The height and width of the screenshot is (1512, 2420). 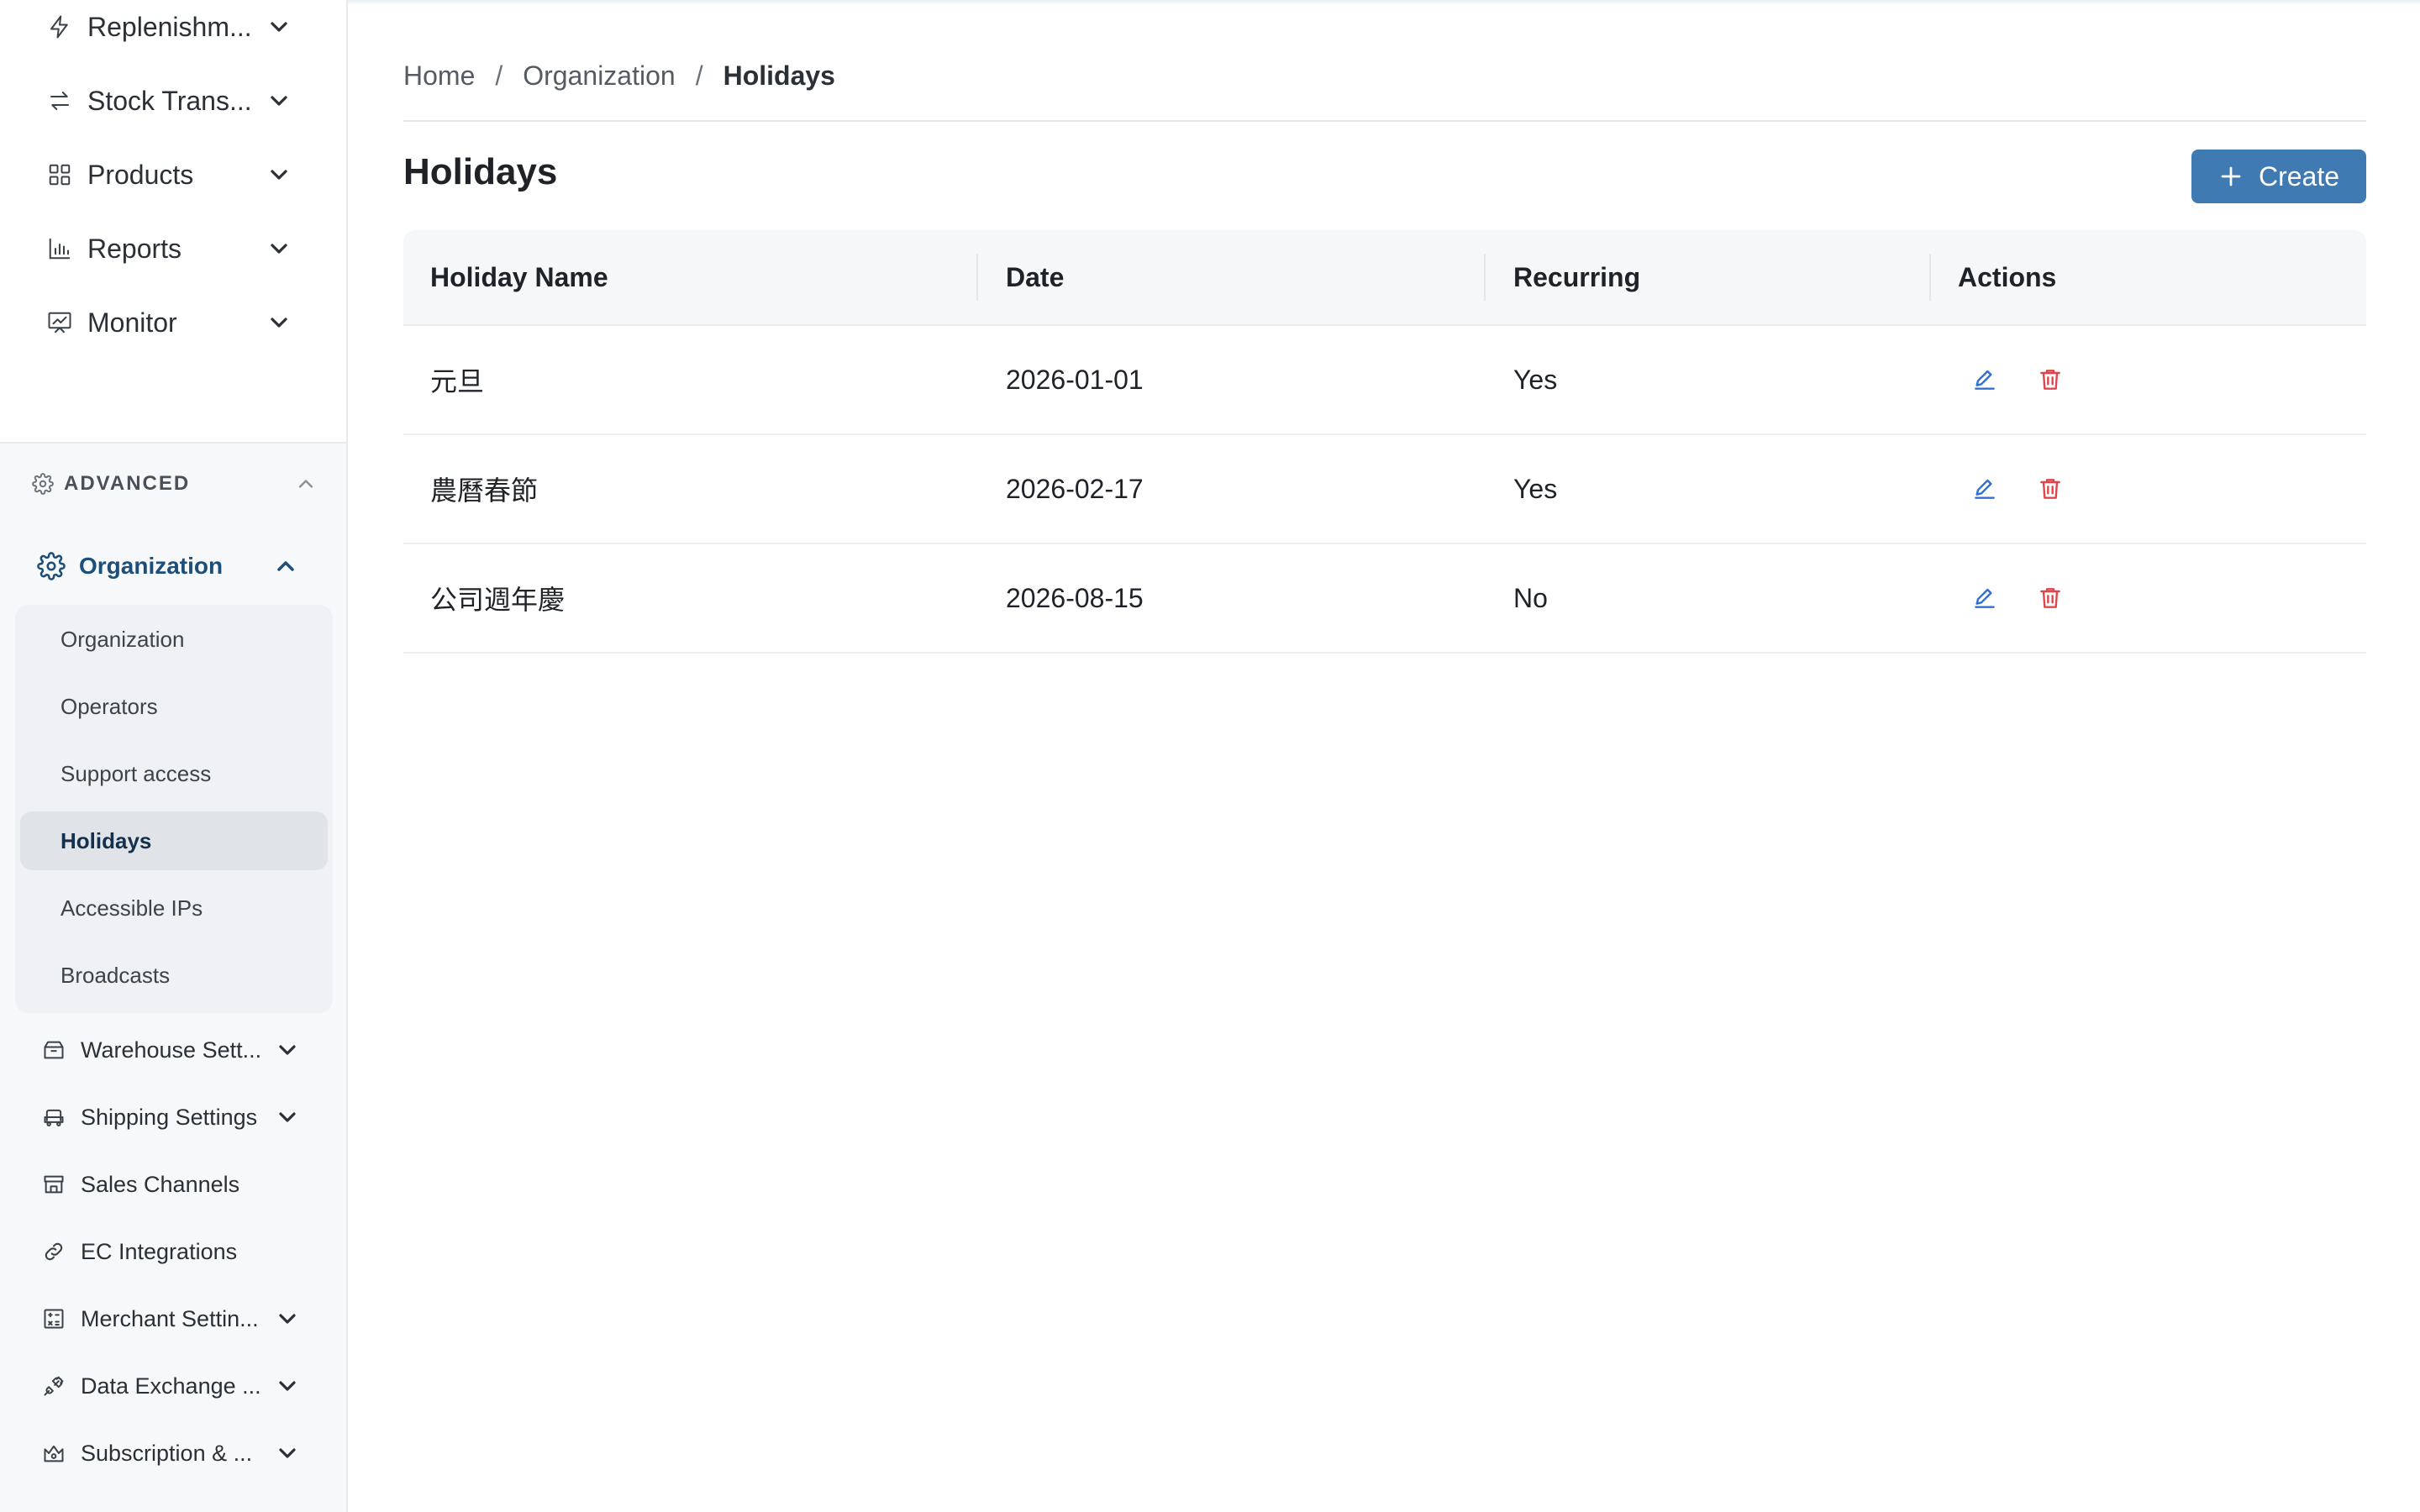 What do you see at coordinates (140, 174) in the screenshot?
I see `sidebar-item-label: Products` at bounding box center [140, 174].